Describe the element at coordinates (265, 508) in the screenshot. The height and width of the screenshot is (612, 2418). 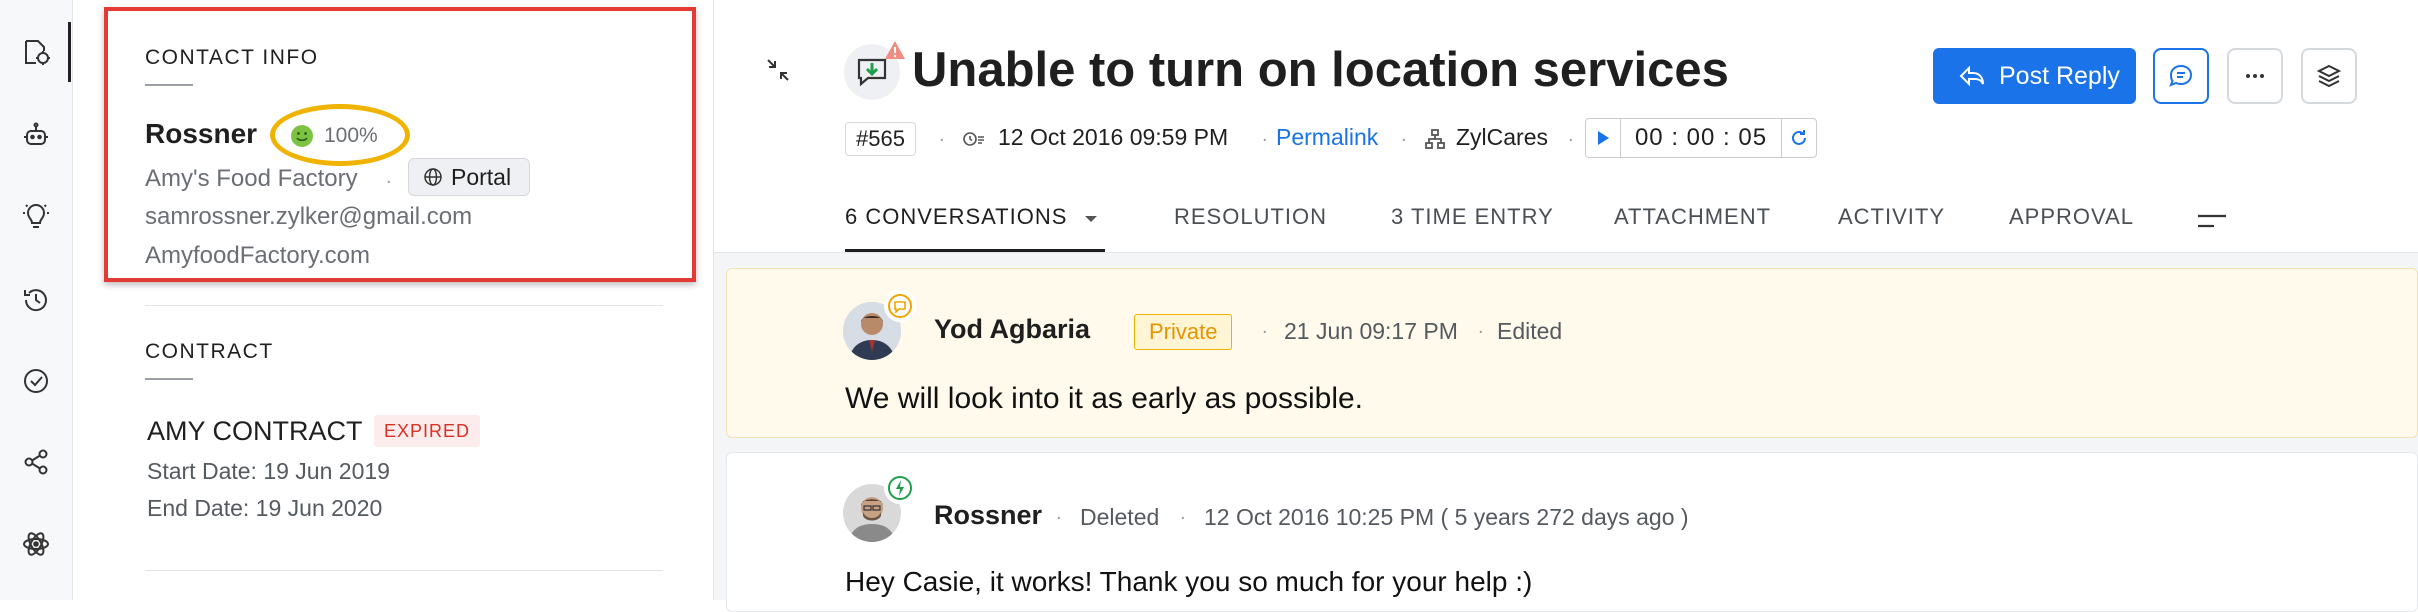
I see `contract-end-date: End Date: 19 Jun 2020` at that location.